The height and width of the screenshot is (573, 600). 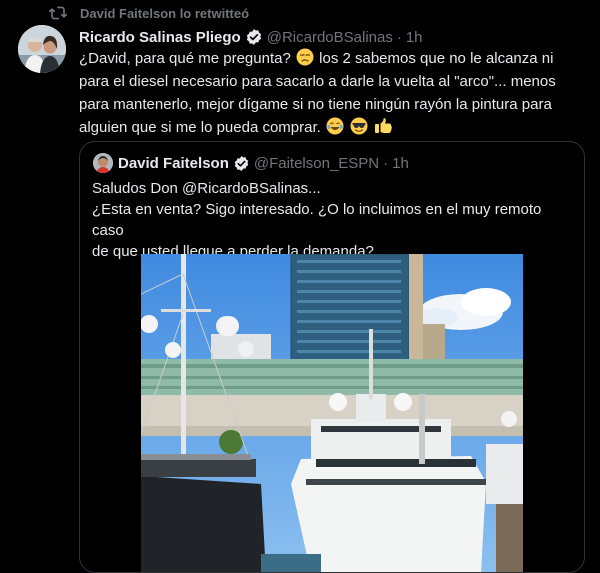 I want to click on quoted-tweet-timestamp: 1h, so click(x=400, y=163).